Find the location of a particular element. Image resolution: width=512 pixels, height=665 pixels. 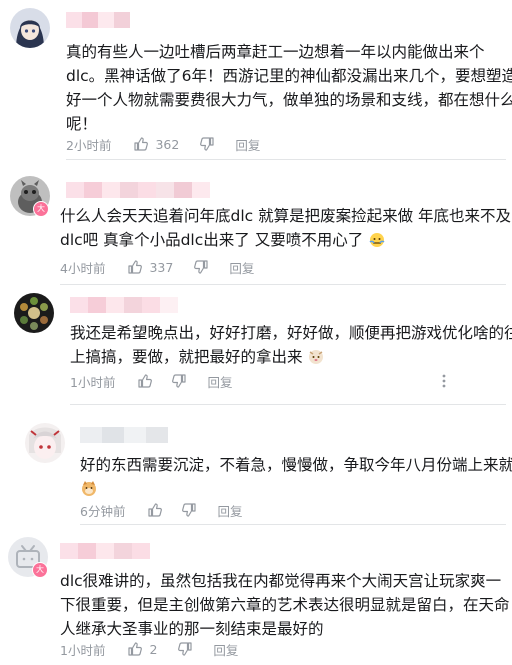

timestamp: 6分钟前 is located at coordinates (103, 511).